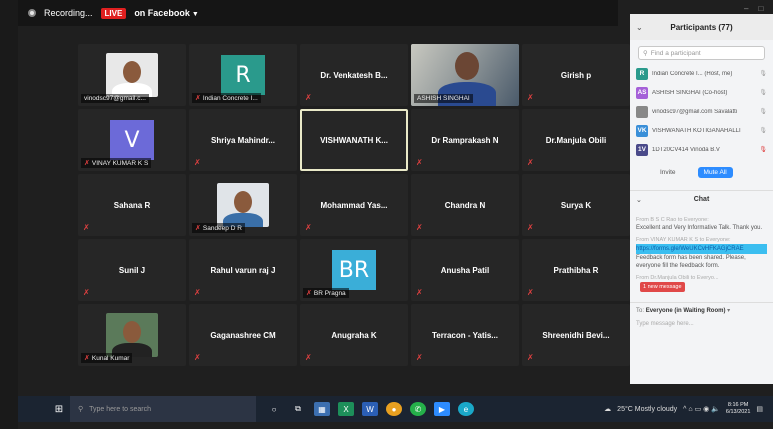 This screenshot has height=429, width=773. I want to click on notification-icon: ▤, so click(759, 409).